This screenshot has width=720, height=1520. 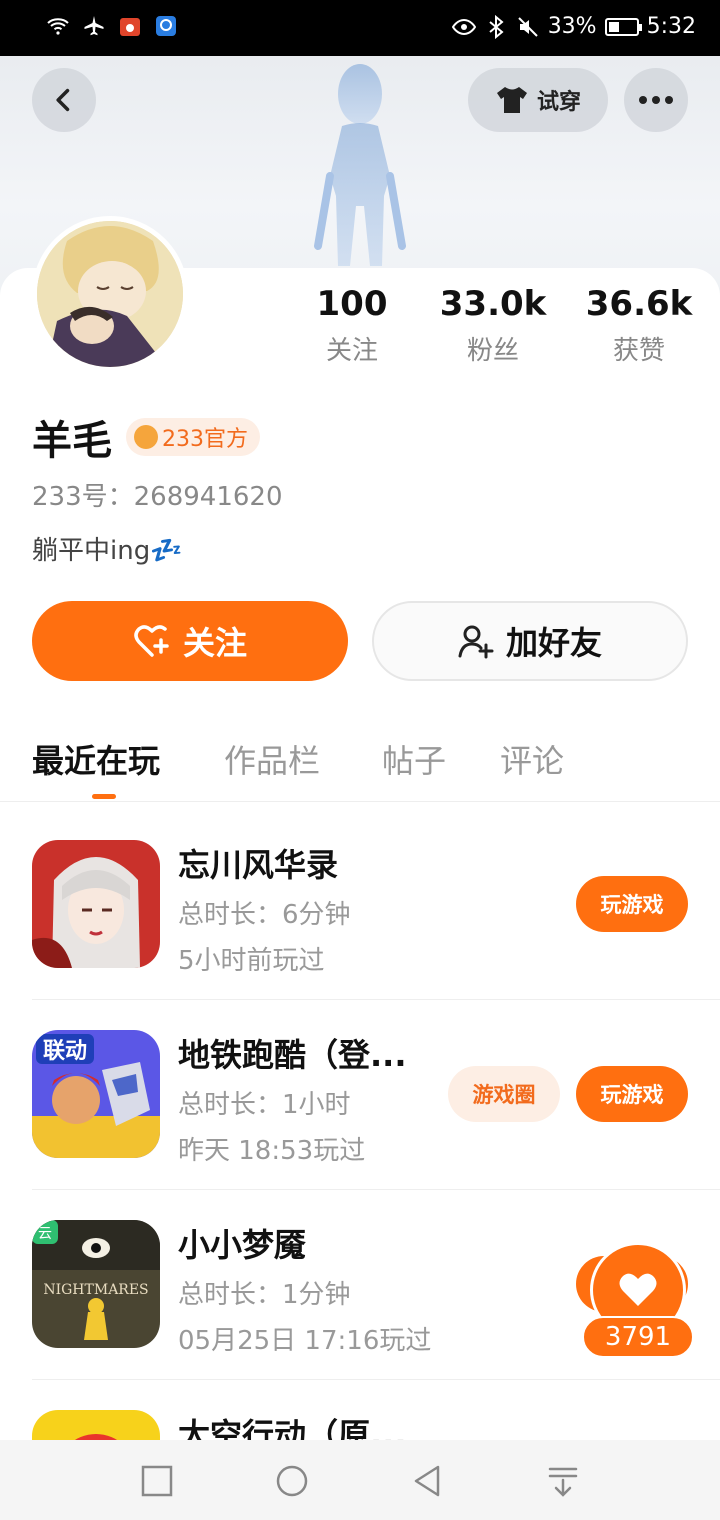 I want to click on system-navigation-bar, so click(x=360, y=1480).